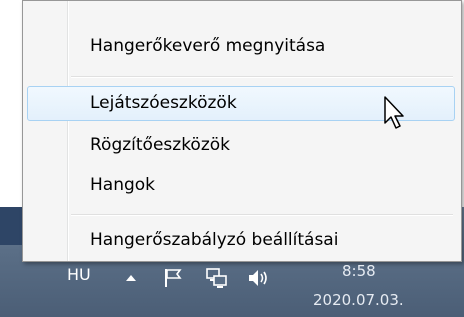  Describe the element at coordinates (394, 115) in the screenshot. I see `mouse-pointer-icon` at that location.